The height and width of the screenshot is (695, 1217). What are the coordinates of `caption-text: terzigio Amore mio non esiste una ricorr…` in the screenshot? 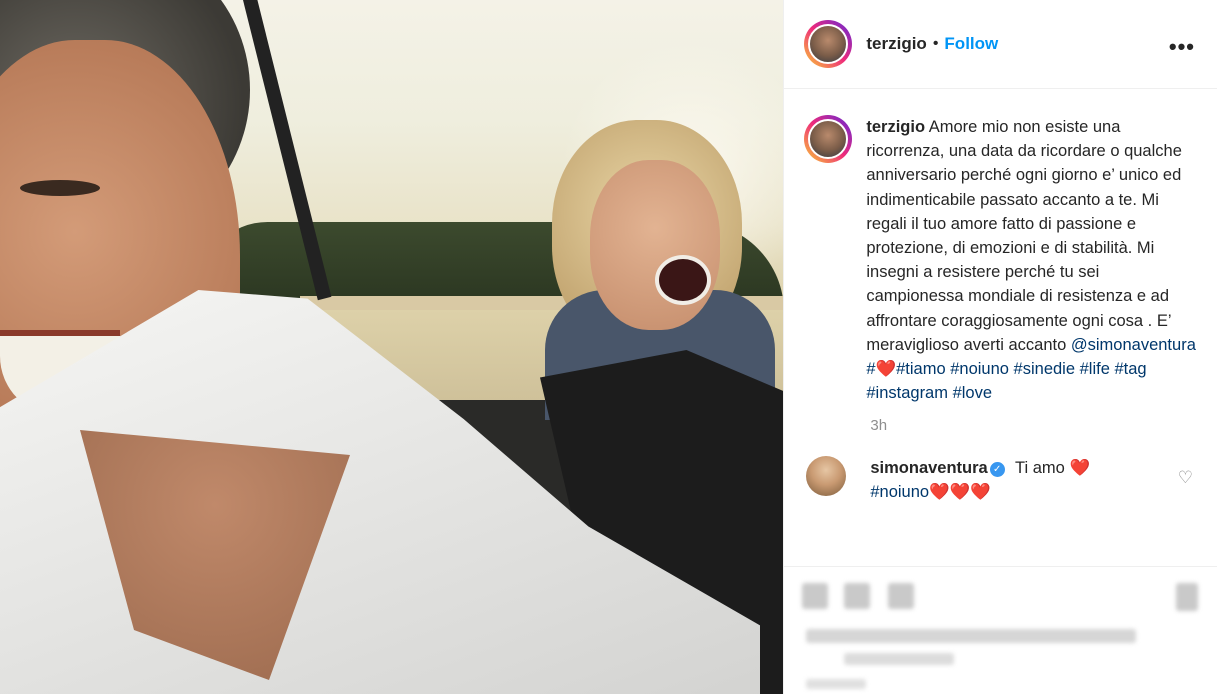 It's located at (1031, 260).